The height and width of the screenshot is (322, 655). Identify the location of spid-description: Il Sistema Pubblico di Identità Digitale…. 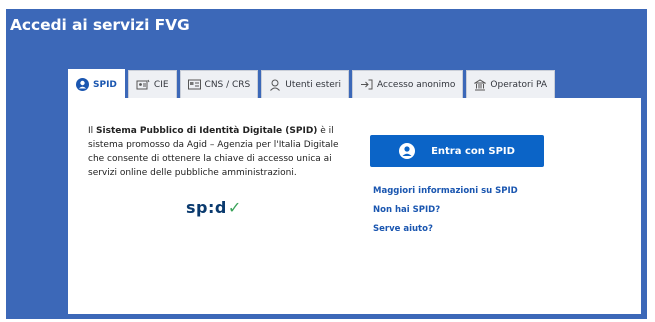
(217, 152).